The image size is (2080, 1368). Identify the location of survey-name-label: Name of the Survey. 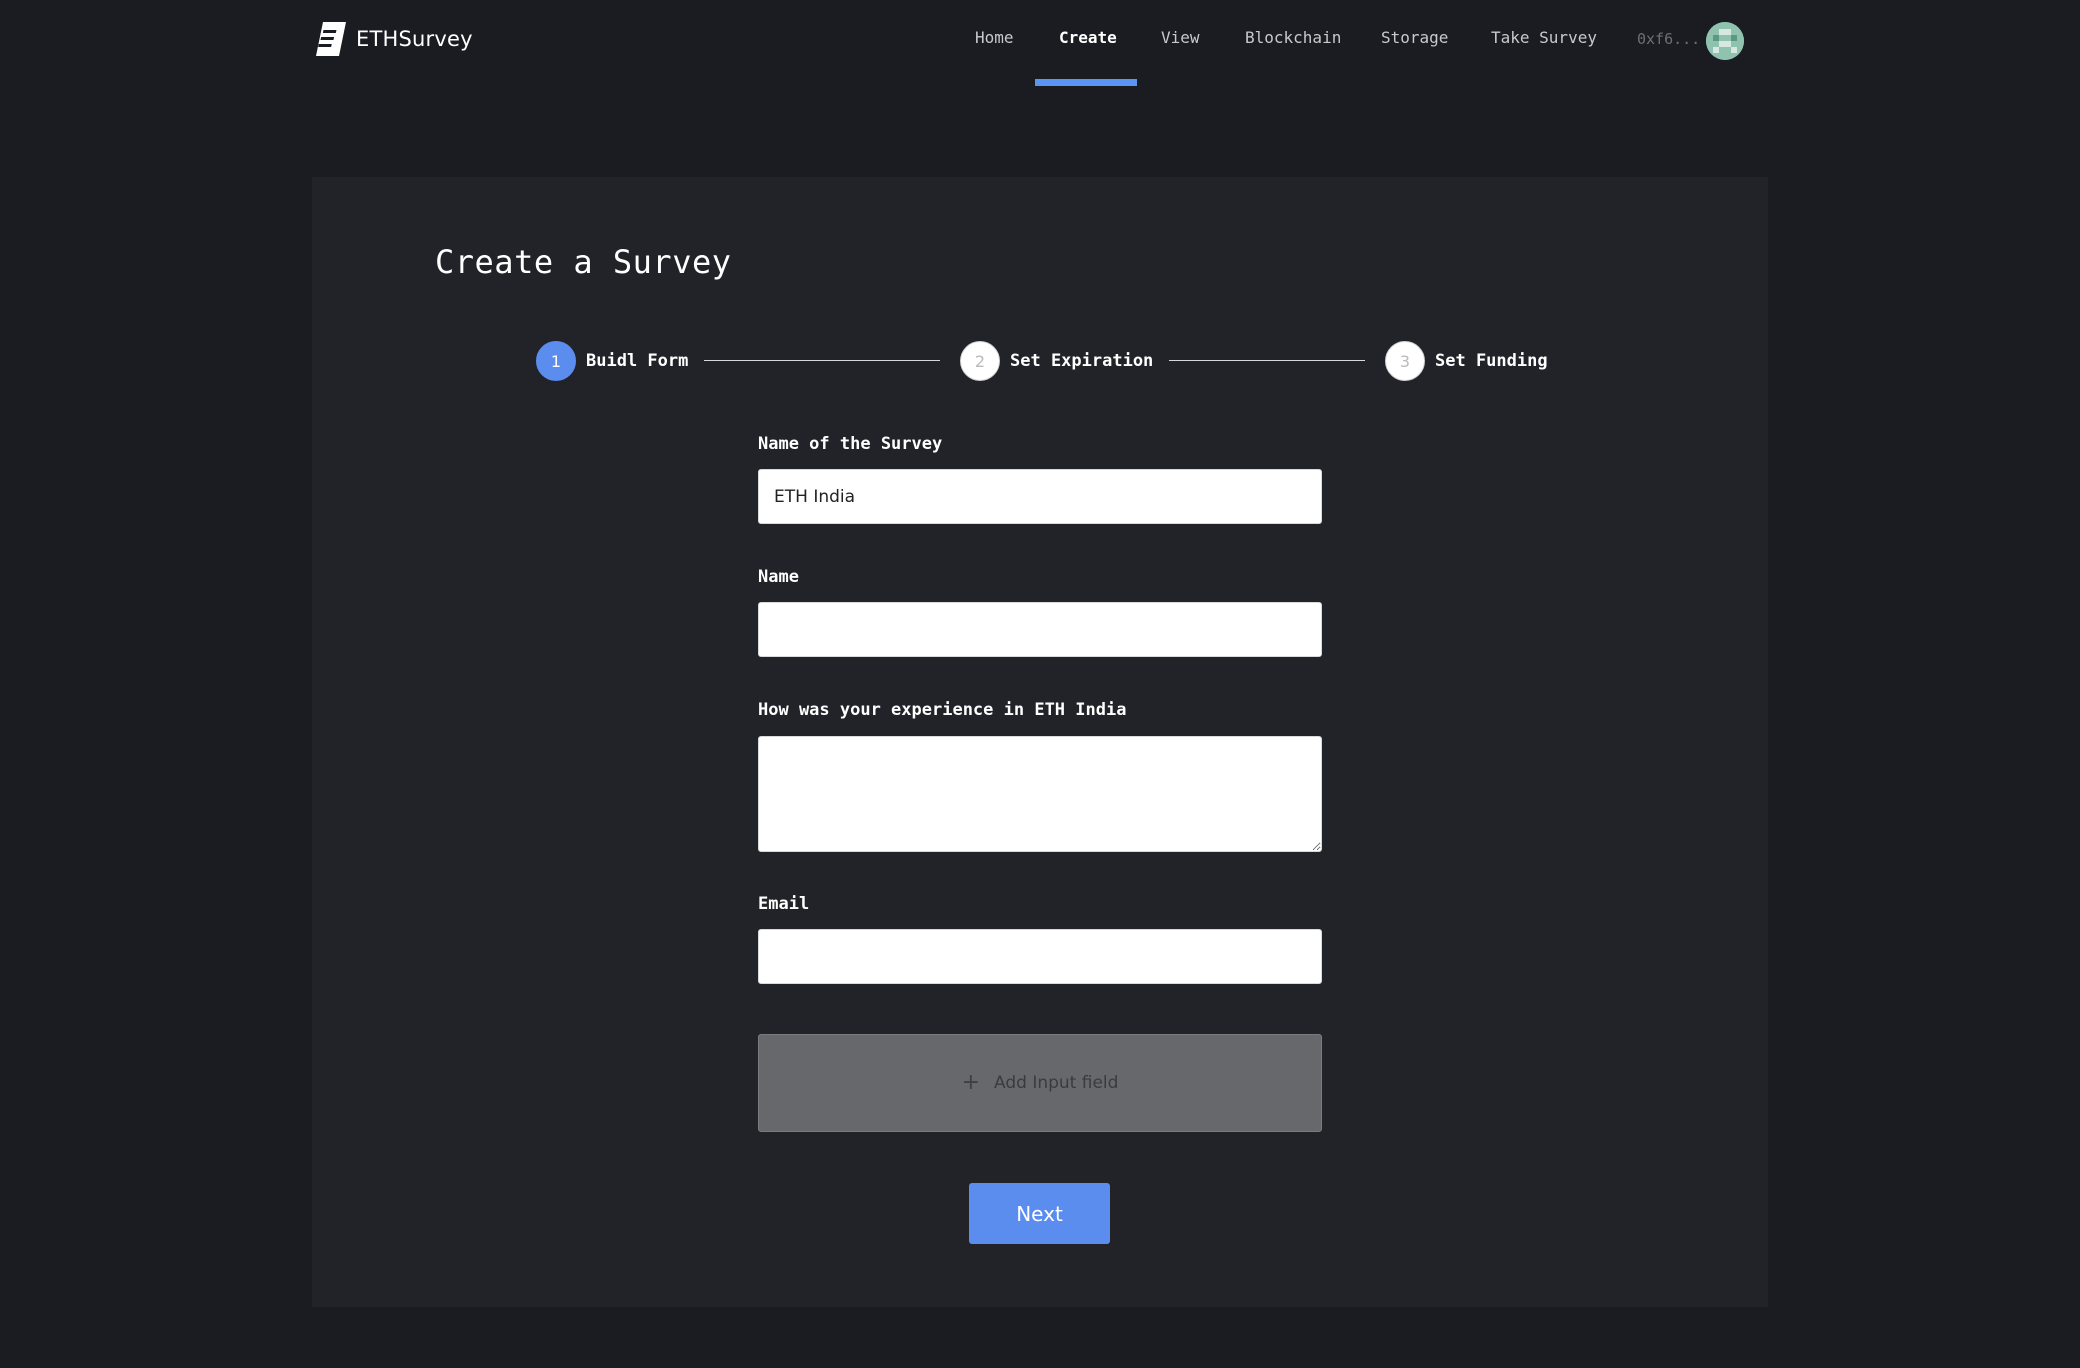
(850, 444).